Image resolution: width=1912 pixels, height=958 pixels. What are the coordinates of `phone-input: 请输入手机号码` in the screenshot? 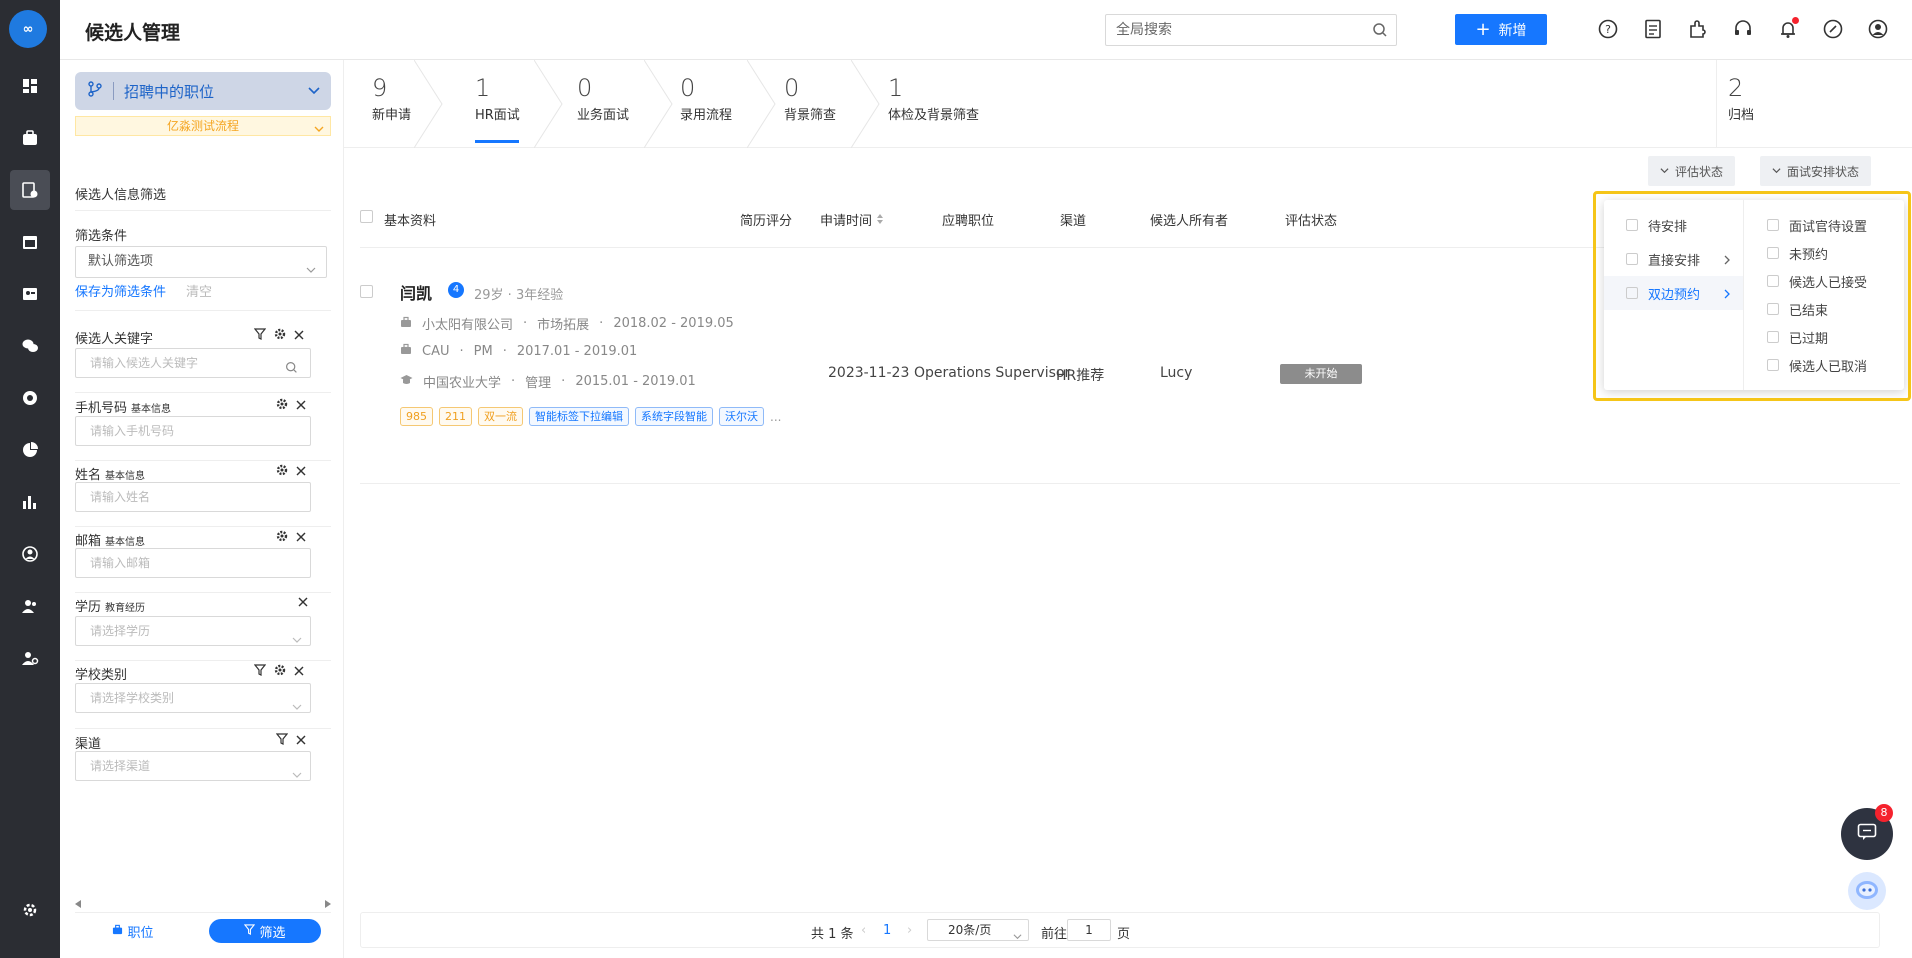 It's located at (193, 431).